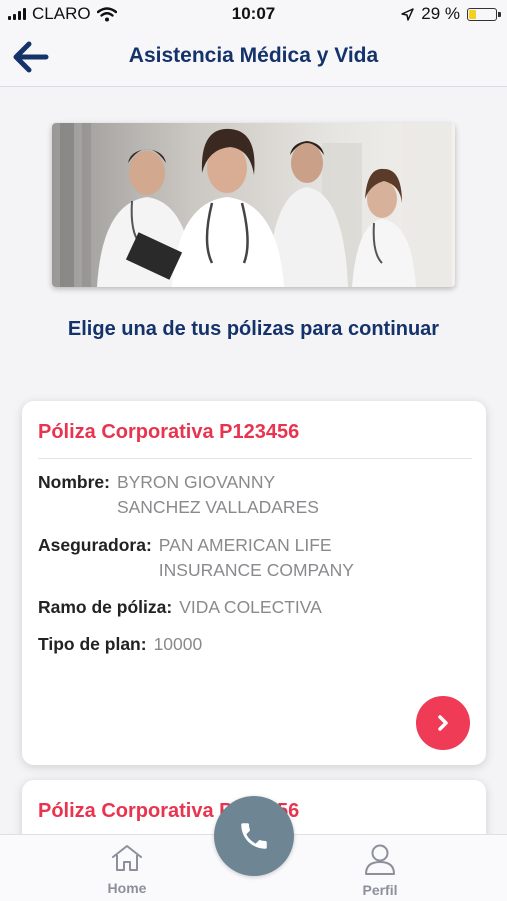  I want to click on status-right: 29 %, so click(451, 14).